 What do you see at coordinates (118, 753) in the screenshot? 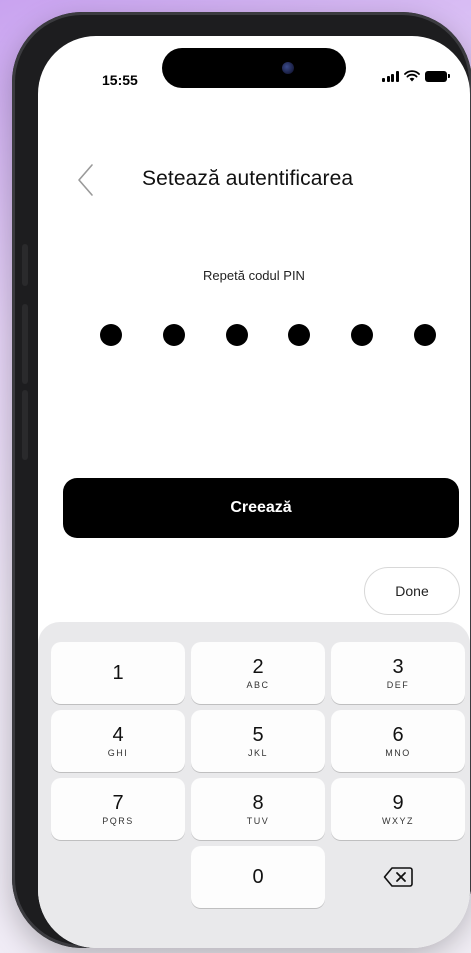
I see `key-letters: GHI` at bounding box center [118, 753].